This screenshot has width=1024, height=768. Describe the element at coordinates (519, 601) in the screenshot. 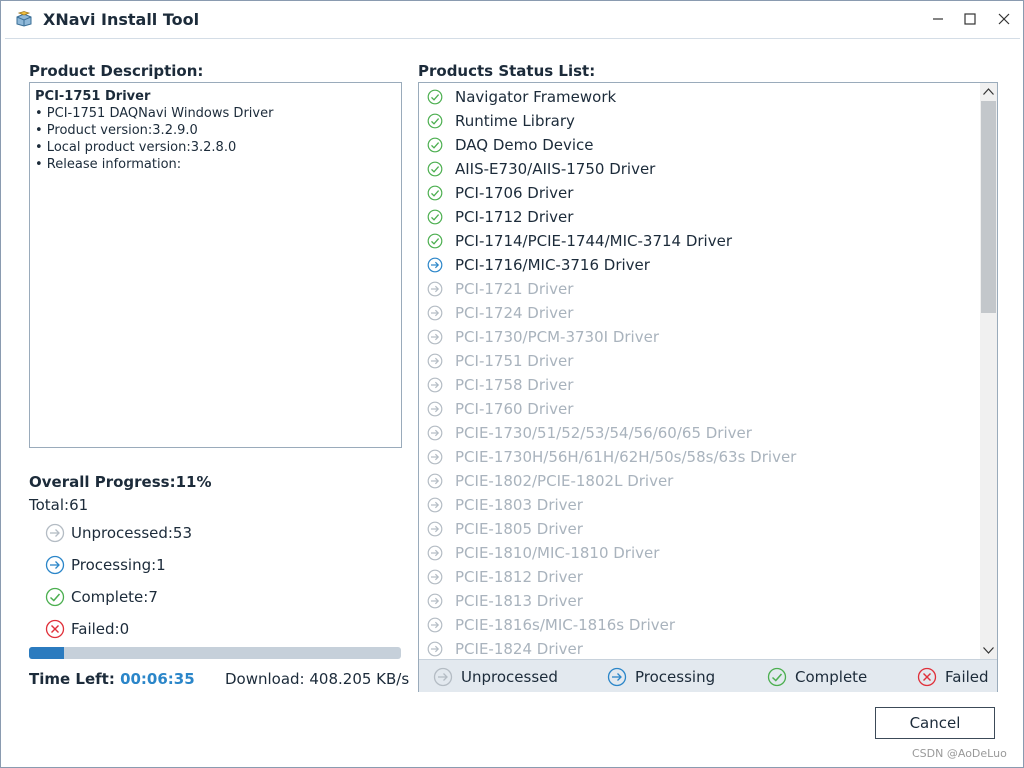

I see `status-list-item-label: PCIE-1813 Driver` at that location.